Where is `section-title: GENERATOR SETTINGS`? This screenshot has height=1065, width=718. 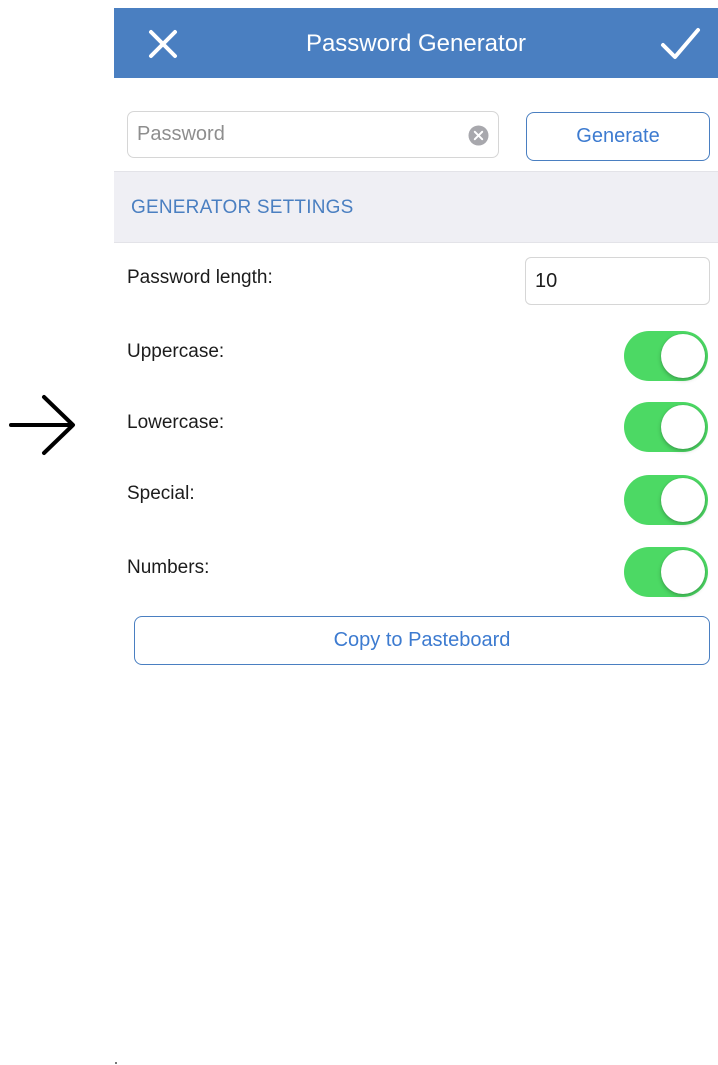
section-title: GENERATOR SETTINGS is located at coordinates (242, 207).